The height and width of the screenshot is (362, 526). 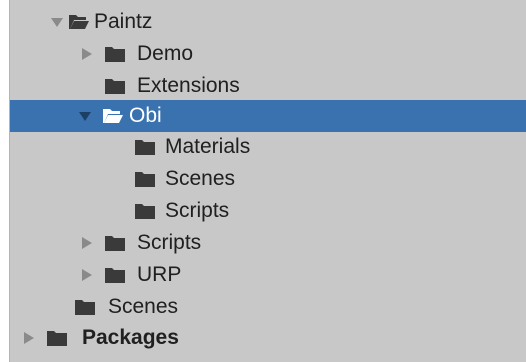 I want to click on tree-row-label: Obi, so click(x=145, y=115).